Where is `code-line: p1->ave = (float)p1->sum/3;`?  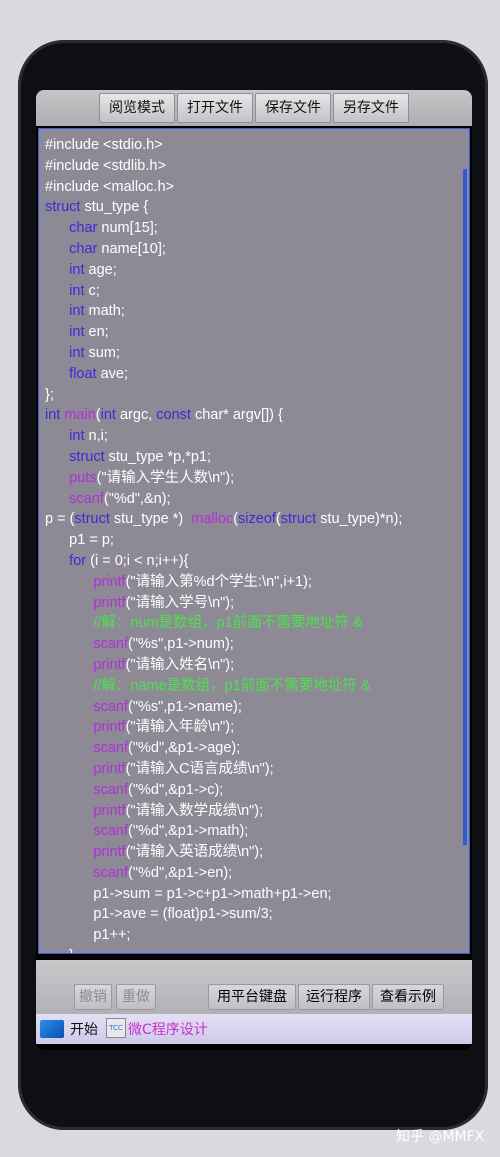 code-line: p1->ave = (float)p1->sum/3; is located at coordinates (223, 914).